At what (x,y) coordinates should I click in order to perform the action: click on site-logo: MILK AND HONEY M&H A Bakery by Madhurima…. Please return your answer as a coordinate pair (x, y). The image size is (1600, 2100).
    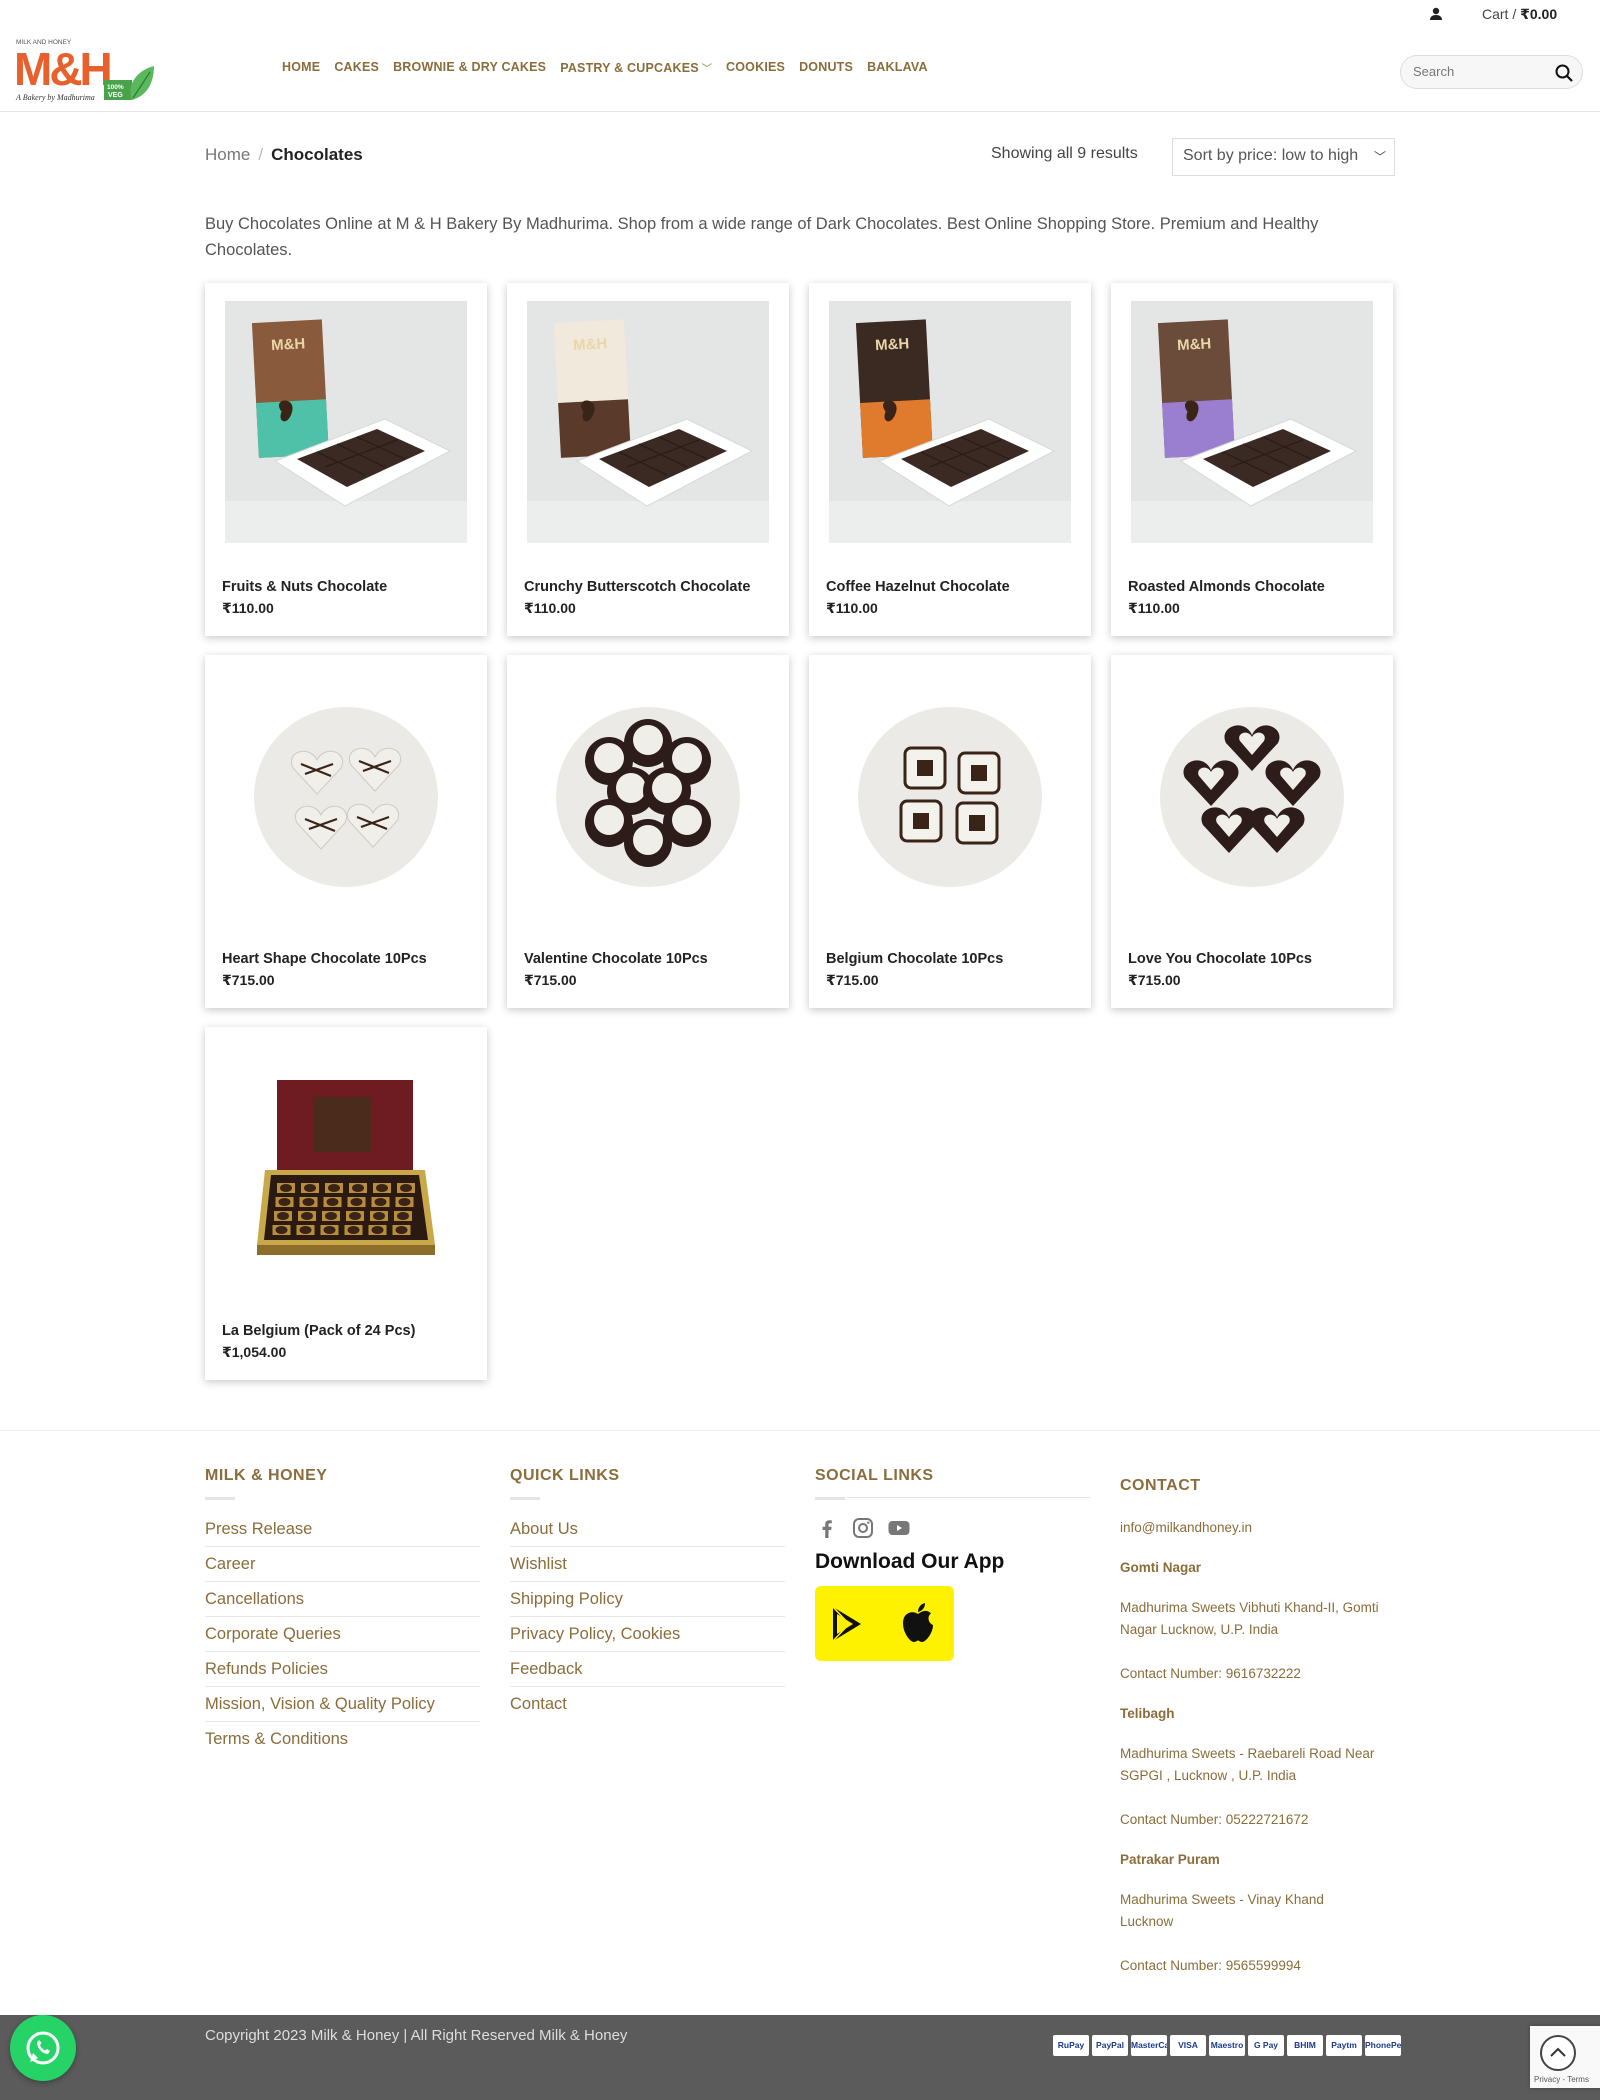
    Looking at the image, I should click on (87, 71).